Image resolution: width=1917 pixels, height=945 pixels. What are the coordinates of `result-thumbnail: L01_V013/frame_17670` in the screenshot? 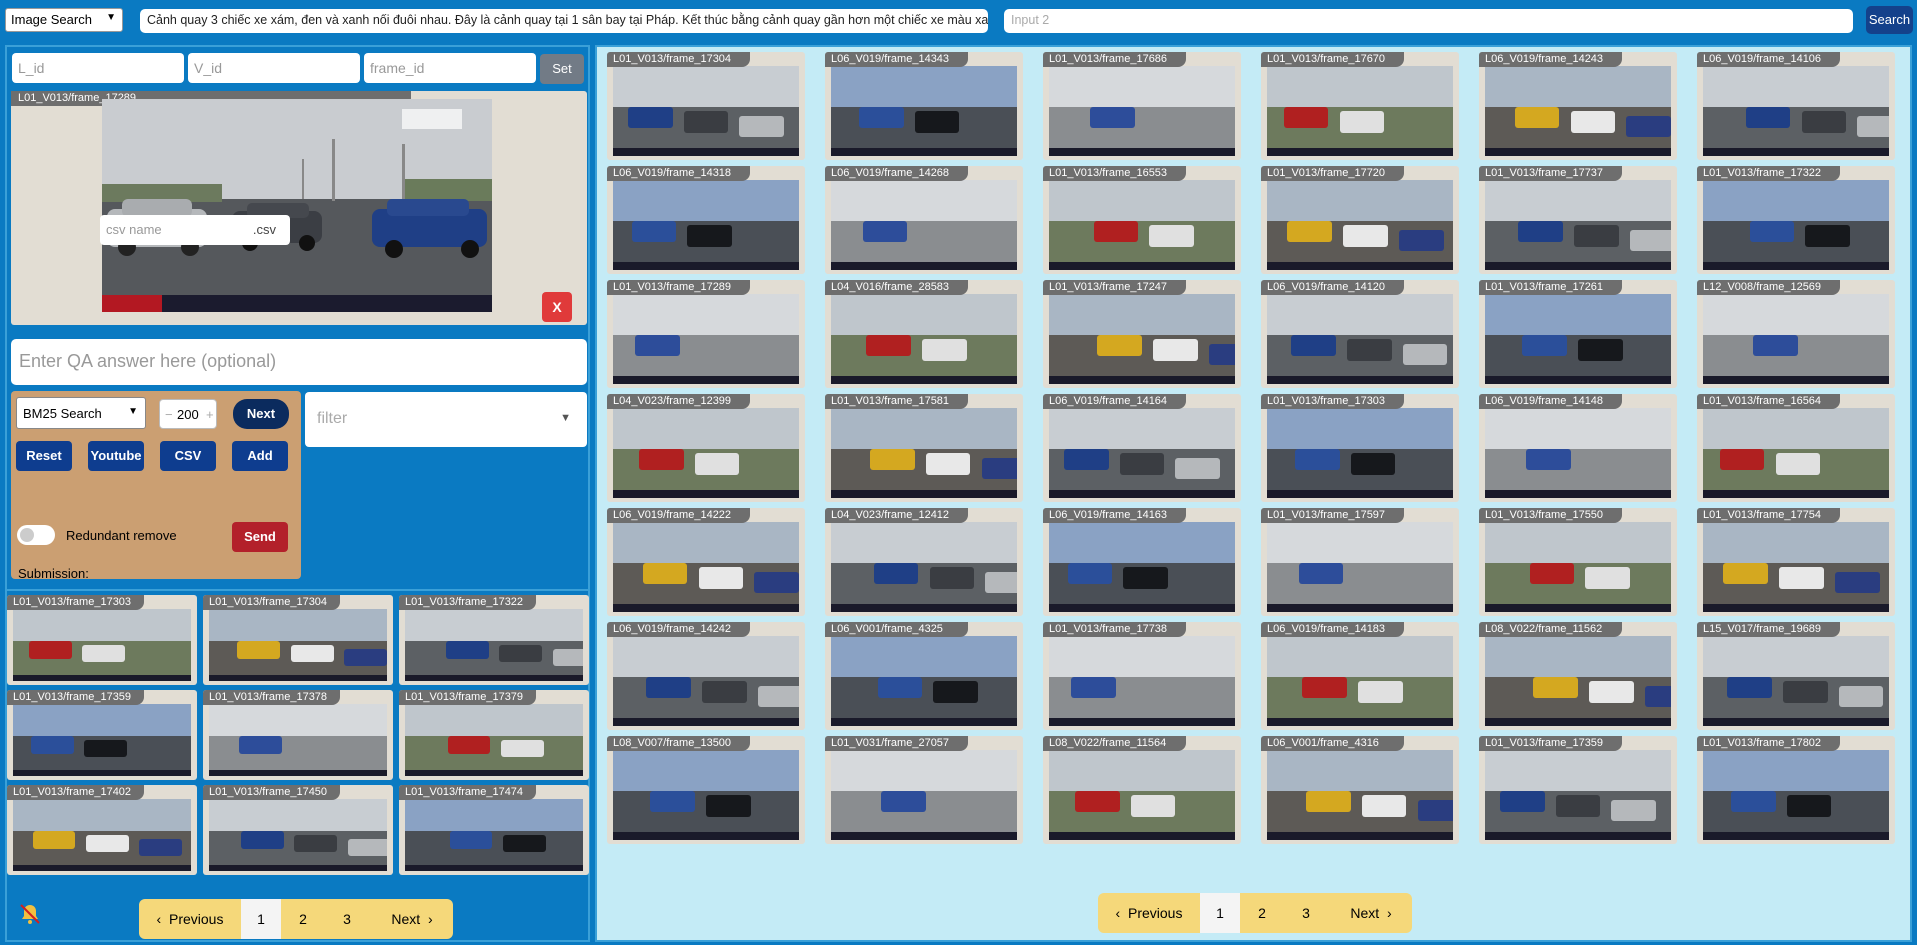 It's located at (1360, 106).